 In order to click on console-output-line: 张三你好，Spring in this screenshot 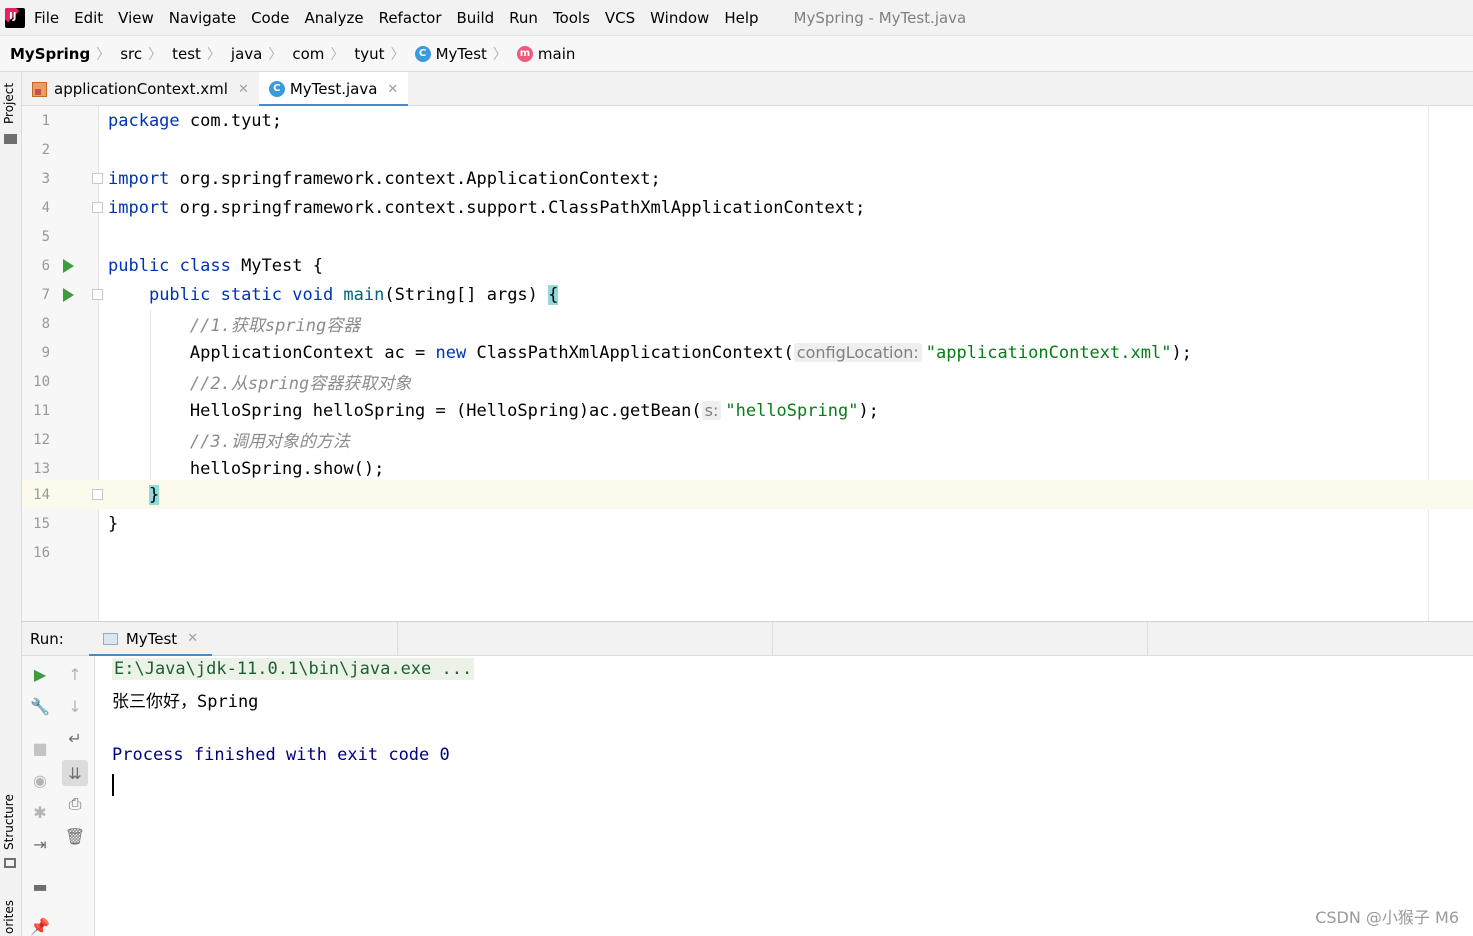, I will do `click(185, 702)`.